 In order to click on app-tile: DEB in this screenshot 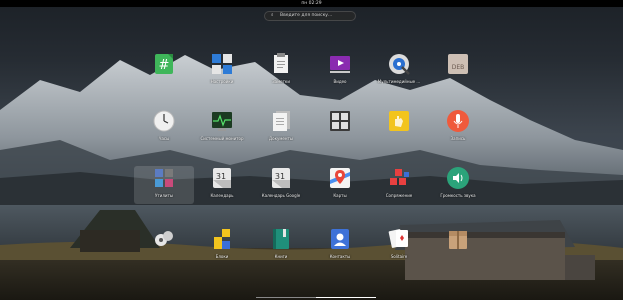, I will do `click(458, 74)`.